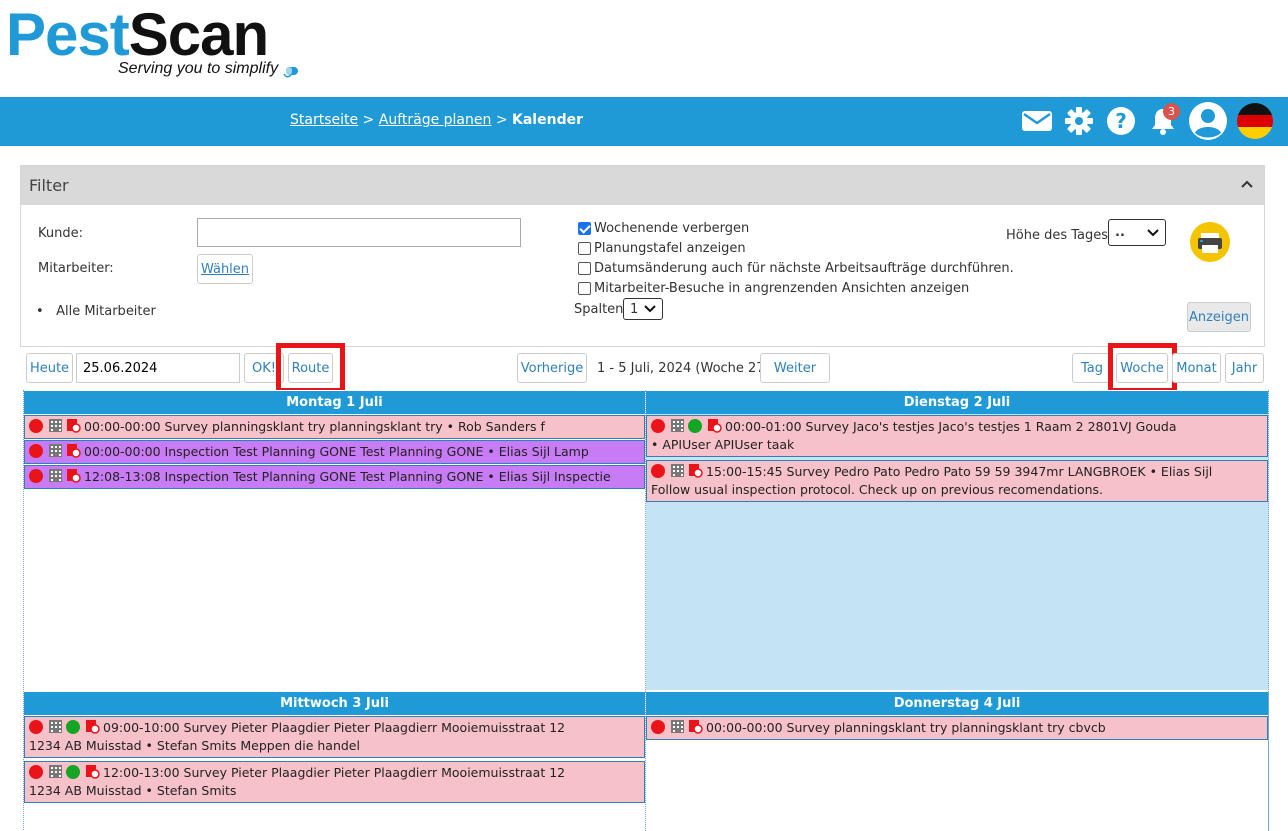 The height and width of the screenshot is (831, 1288). I want to click on today-button: Heute, so click(49, 368).